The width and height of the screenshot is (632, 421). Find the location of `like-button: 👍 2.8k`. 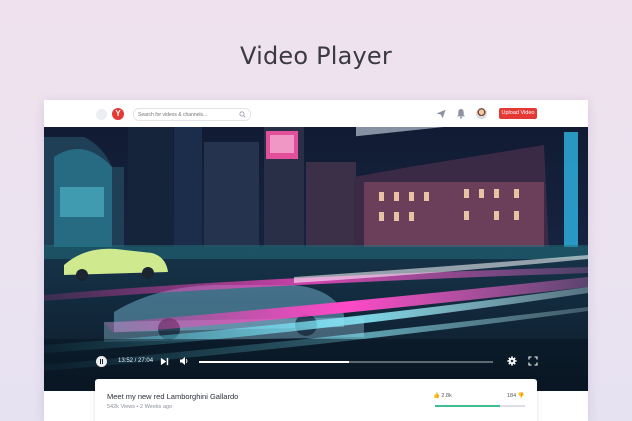

like-button: 👍 2.8k is located at coordinates (442, 396).